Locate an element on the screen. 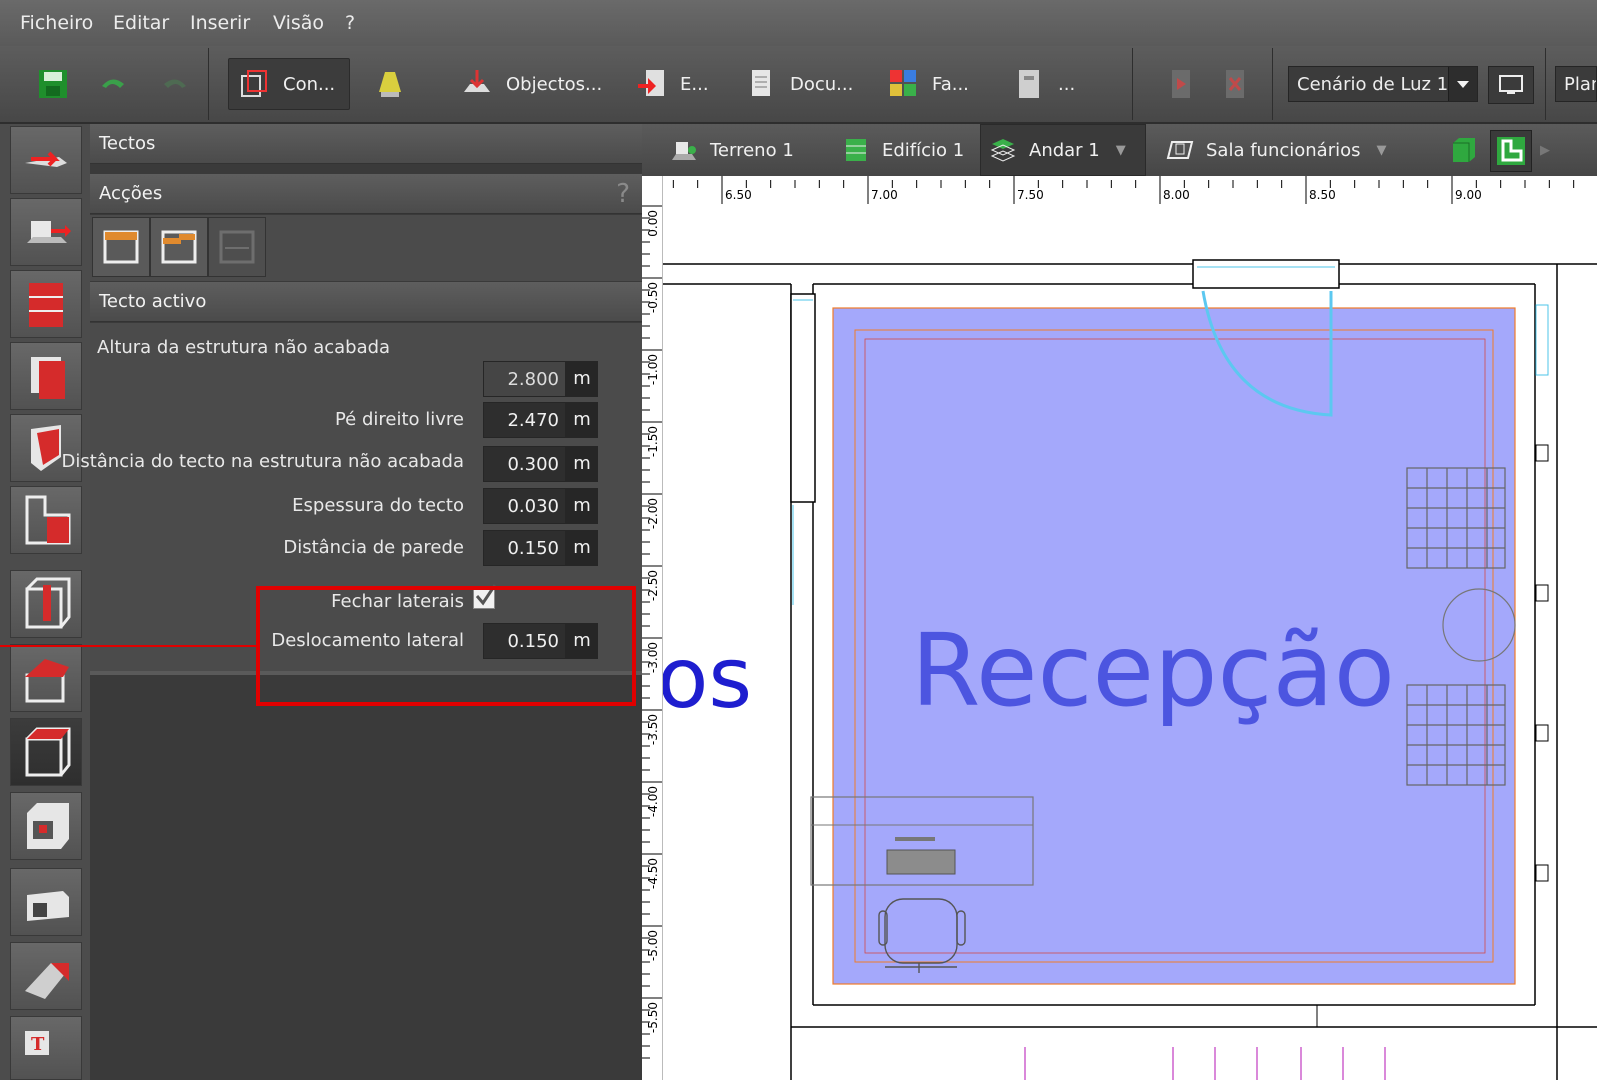  actions-title: Acções is located at coordinates (131, 193).